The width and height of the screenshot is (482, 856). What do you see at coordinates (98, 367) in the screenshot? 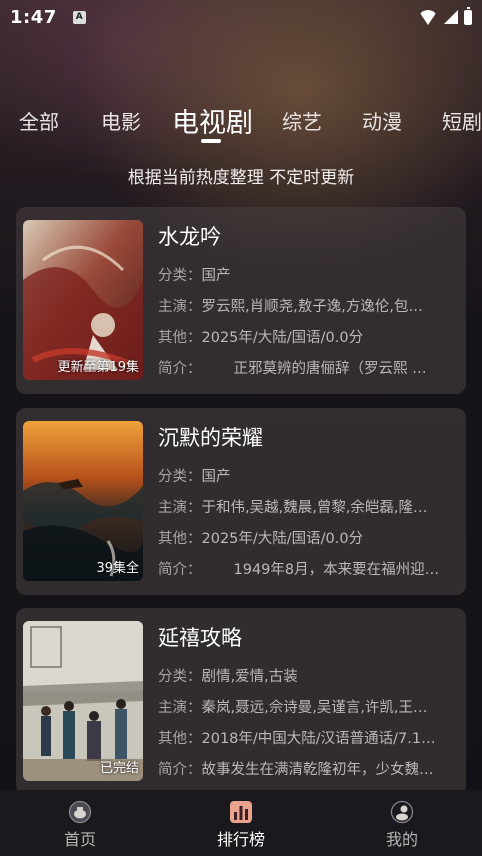
I see `episode-badge: 更新至第19集` at bounding box center [98, 367].